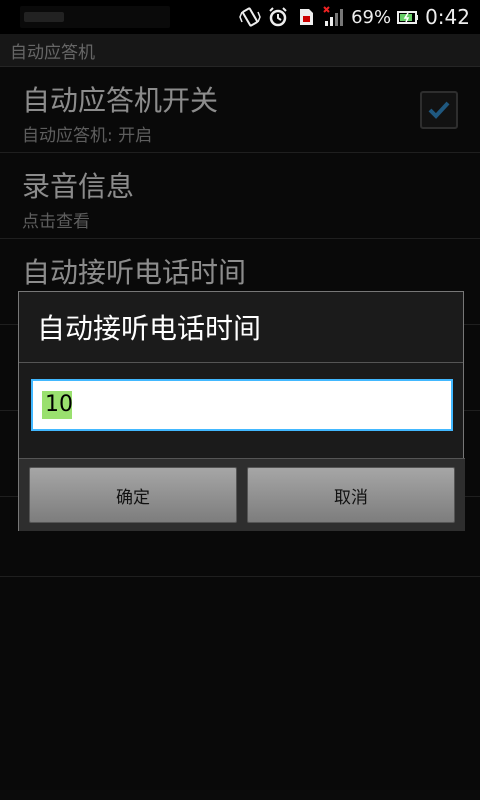  Describe the element at coordinates (240, 795) in the screenshot. I see `bottom-edge` at that location.